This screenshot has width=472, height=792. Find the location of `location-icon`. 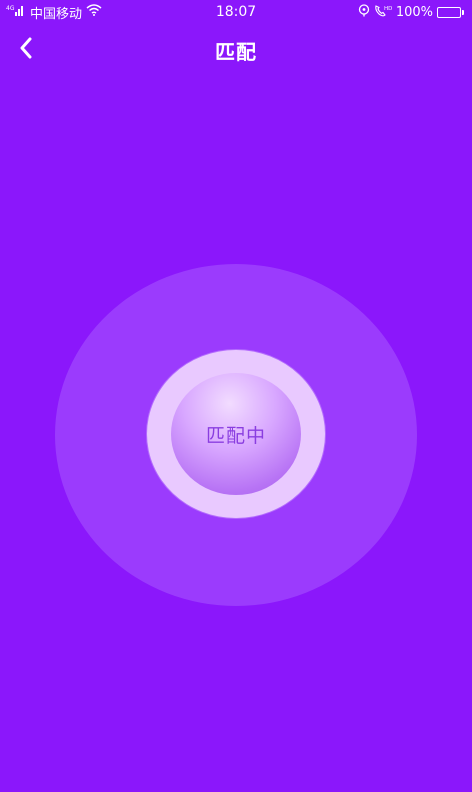

location-icon is located at coordinates (364, 12).